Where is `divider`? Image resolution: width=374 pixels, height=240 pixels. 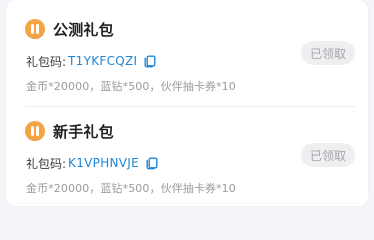
divider is located at coordinates (190, 106).